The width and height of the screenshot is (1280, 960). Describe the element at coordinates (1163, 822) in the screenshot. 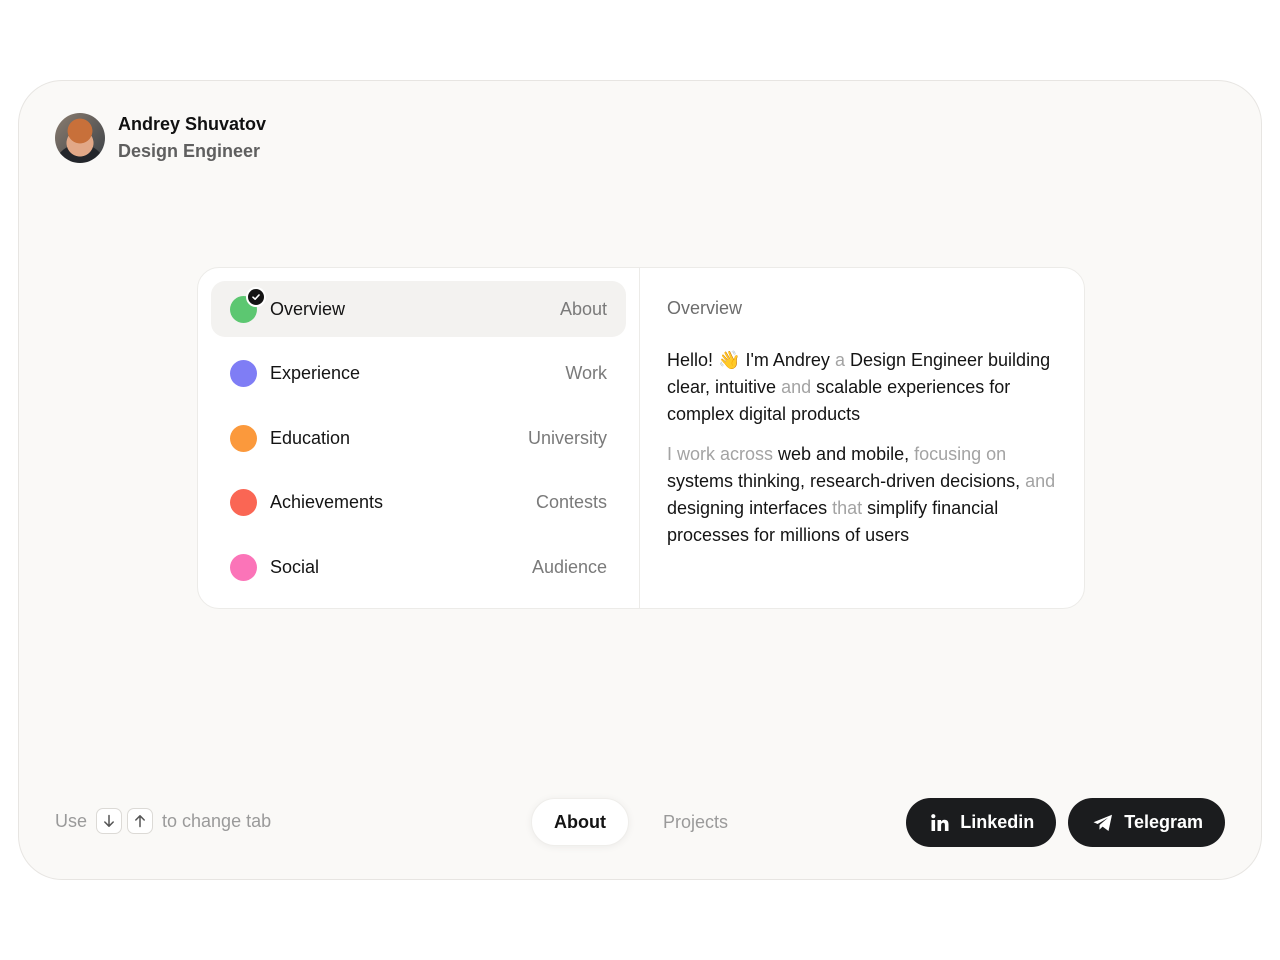

I see `telegram-label: Telegram` at that location.